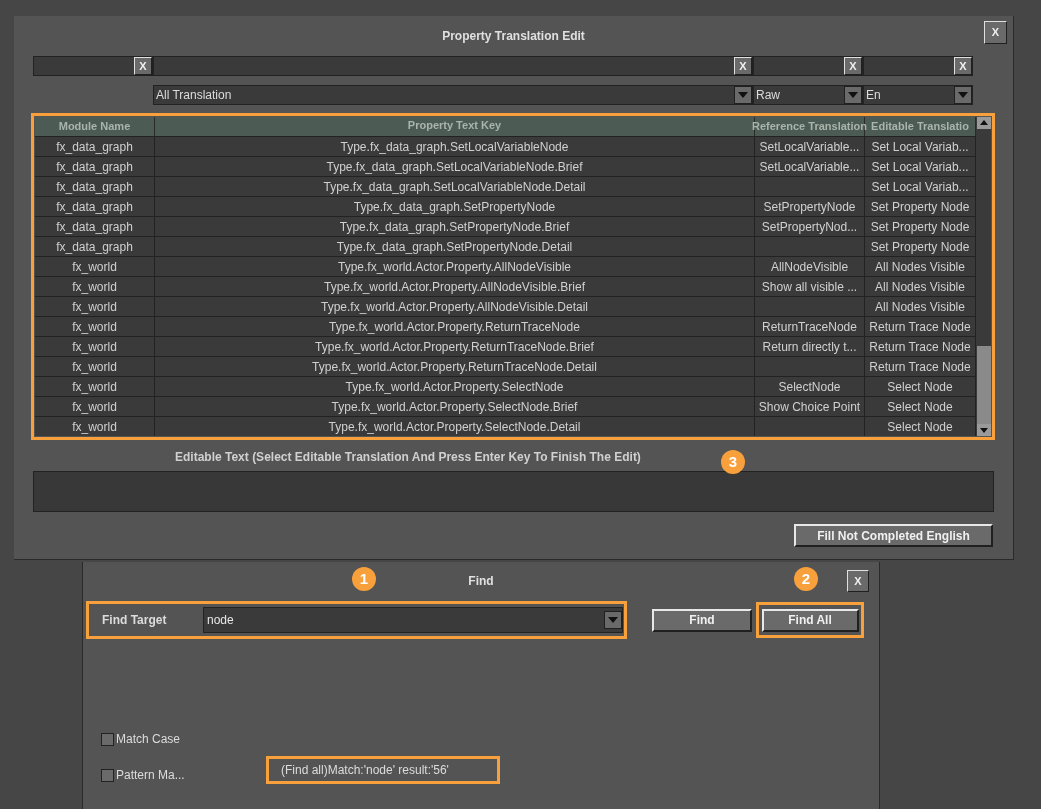 The width and height of the screenshot is (1041, 809). What do you see at coordinates (365, 770) in the screenshot?
I see `result-text: (Find all)Match:'node' result:'56'` at bounding box center [365, 770].